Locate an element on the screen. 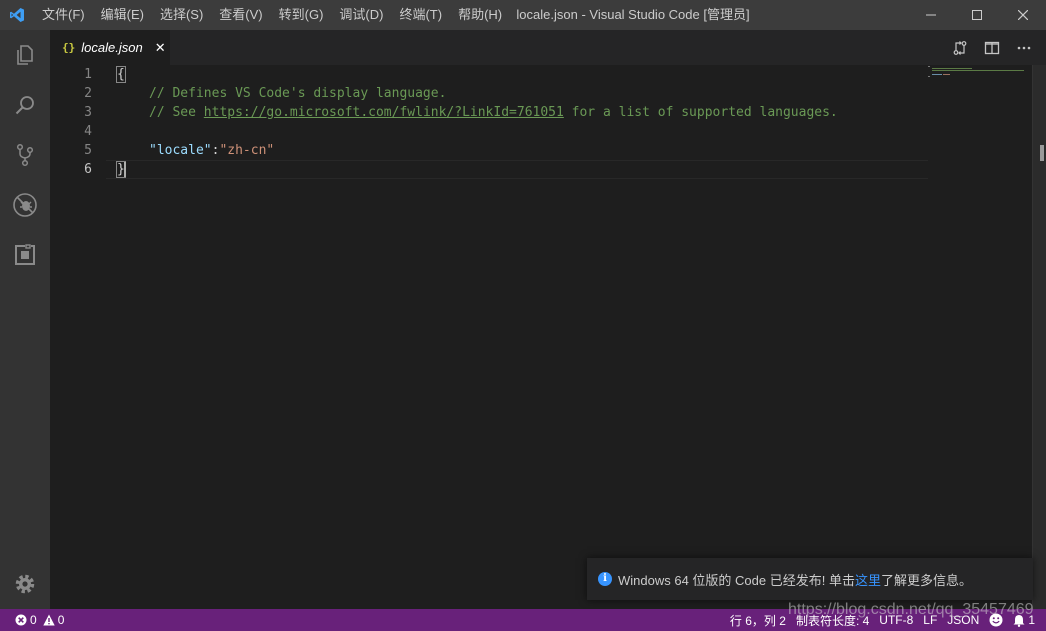  line-number: 5 is located at coordinates (88, 150).